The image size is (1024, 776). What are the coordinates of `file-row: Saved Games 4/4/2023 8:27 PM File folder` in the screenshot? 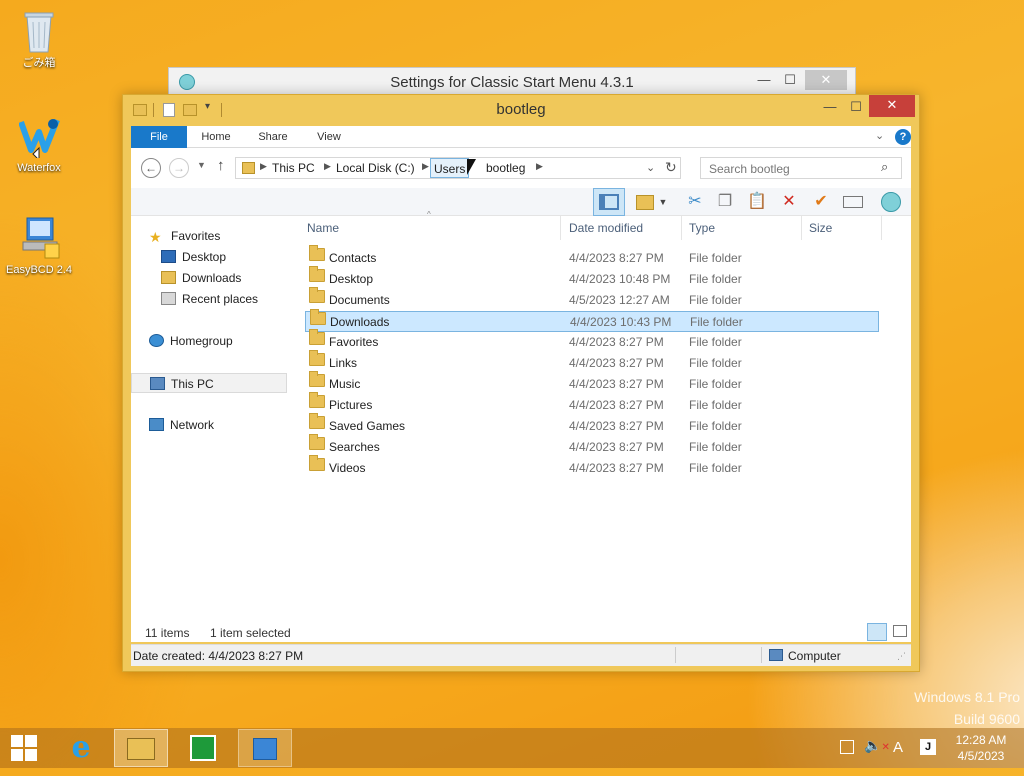 It's located at (592, 425).